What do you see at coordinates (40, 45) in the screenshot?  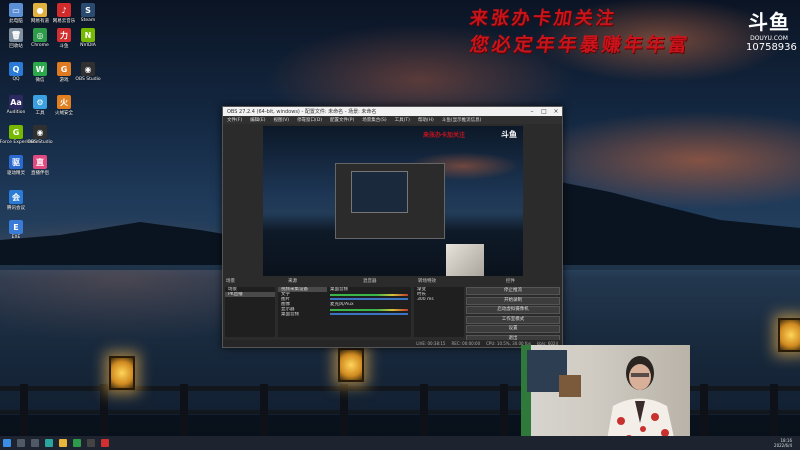 I see `desktop-icon-label: Chrome` at bounding box center [40, 45].